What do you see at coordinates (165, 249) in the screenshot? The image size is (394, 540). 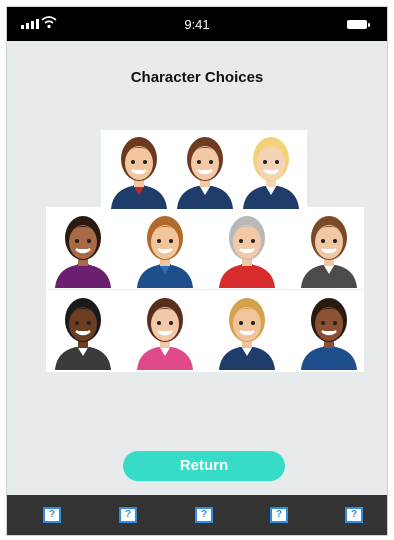 I see `man-glasses-avatar` at bounding box center [165, 249].